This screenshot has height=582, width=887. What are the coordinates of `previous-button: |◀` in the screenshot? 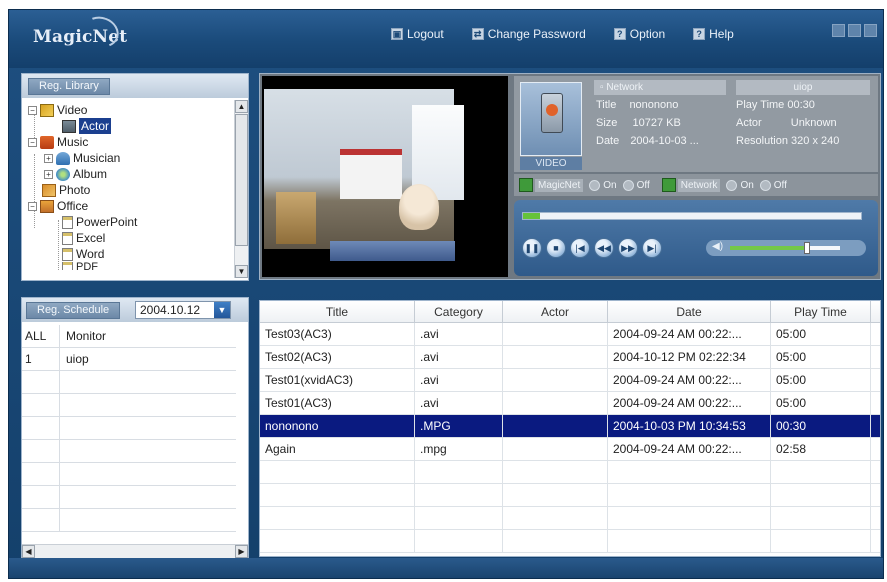 It's located at (580, 248).